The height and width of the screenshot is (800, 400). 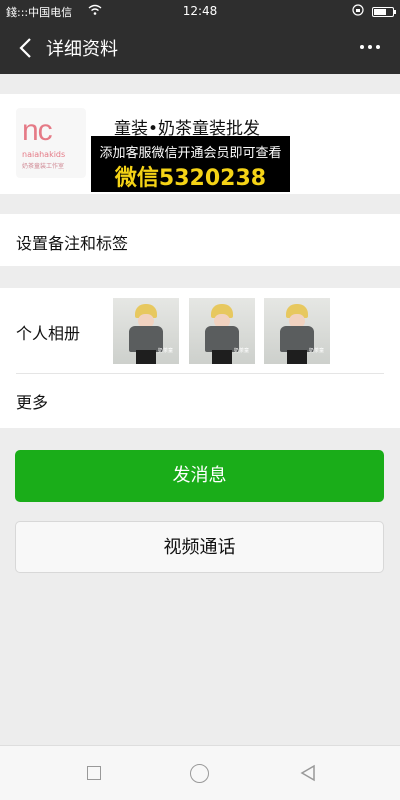 I want to click on send-message-button: 发消息, so click(x=199, y=476).